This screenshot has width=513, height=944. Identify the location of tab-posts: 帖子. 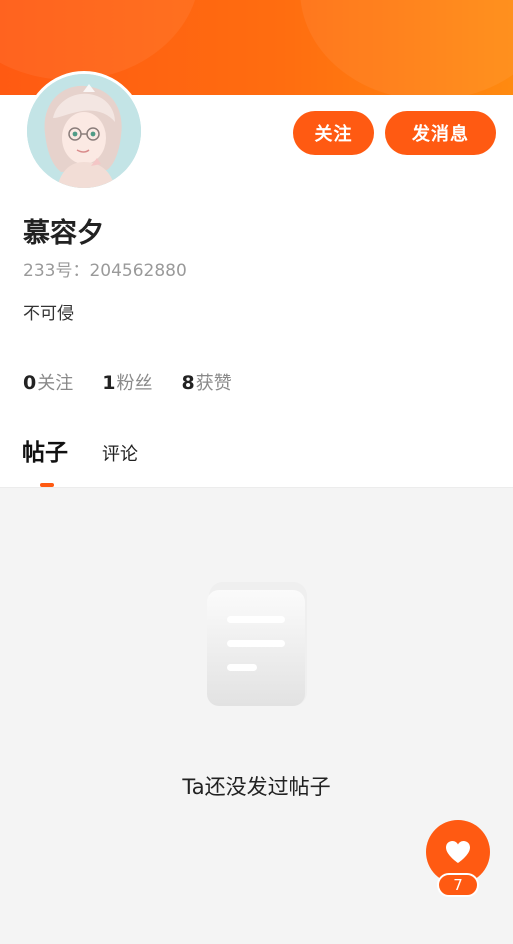
(45, 453).